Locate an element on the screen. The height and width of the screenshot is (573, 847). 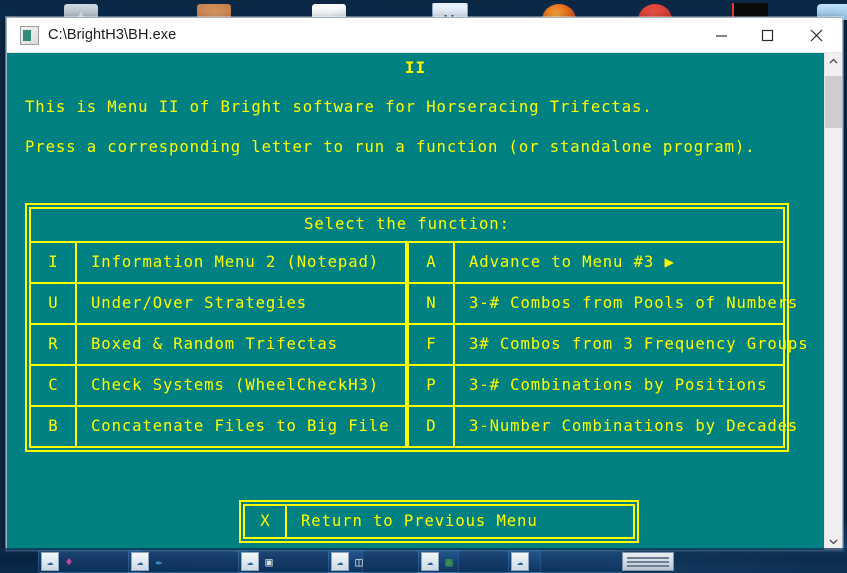
menu-item-d: D 3-Number Combinations by Decades is located at coordinates (603, 426).